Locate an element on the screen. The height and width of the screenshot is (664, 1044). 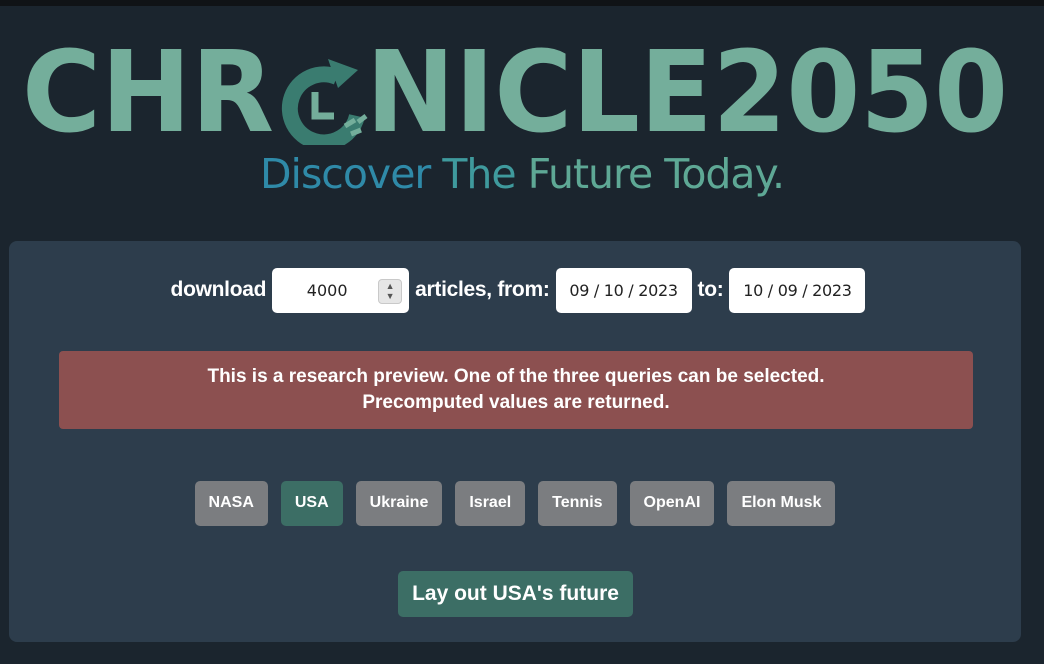
logo-text-chr: CHR is located at coordinates (148, 87).